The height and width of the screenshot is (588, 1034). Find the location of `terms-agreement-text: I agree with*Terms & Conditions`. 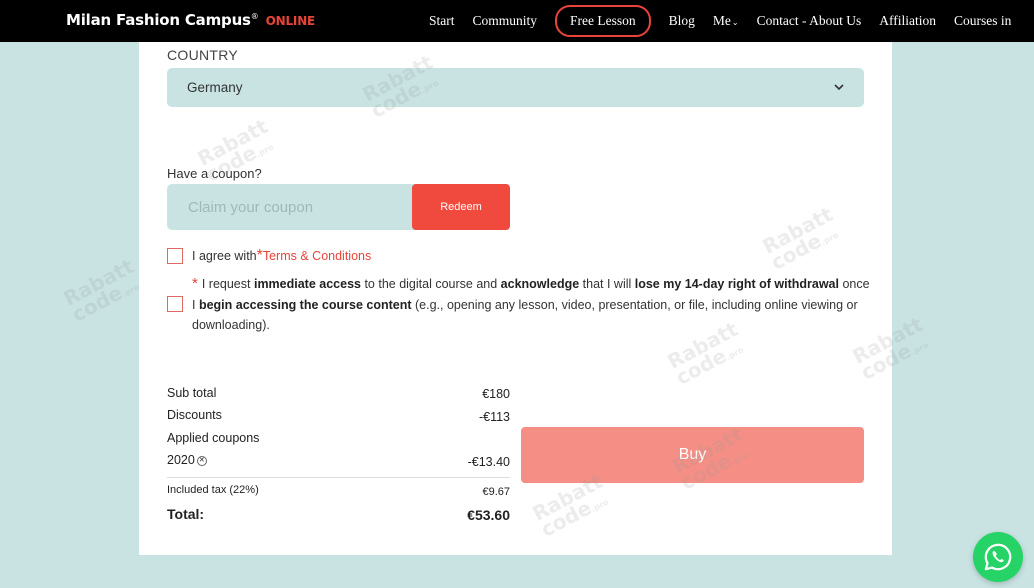

terms-agreement-text: I agree with*Terms & Conditions is located at coordinates (281, 256).